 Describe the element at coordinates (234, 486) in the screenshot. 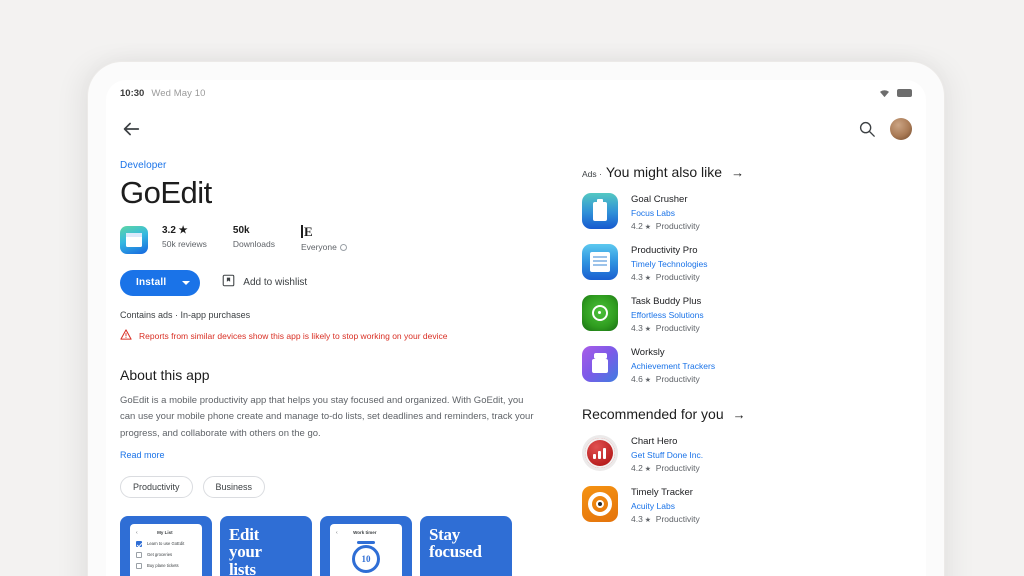

I see `chip-business: Business` at that location.